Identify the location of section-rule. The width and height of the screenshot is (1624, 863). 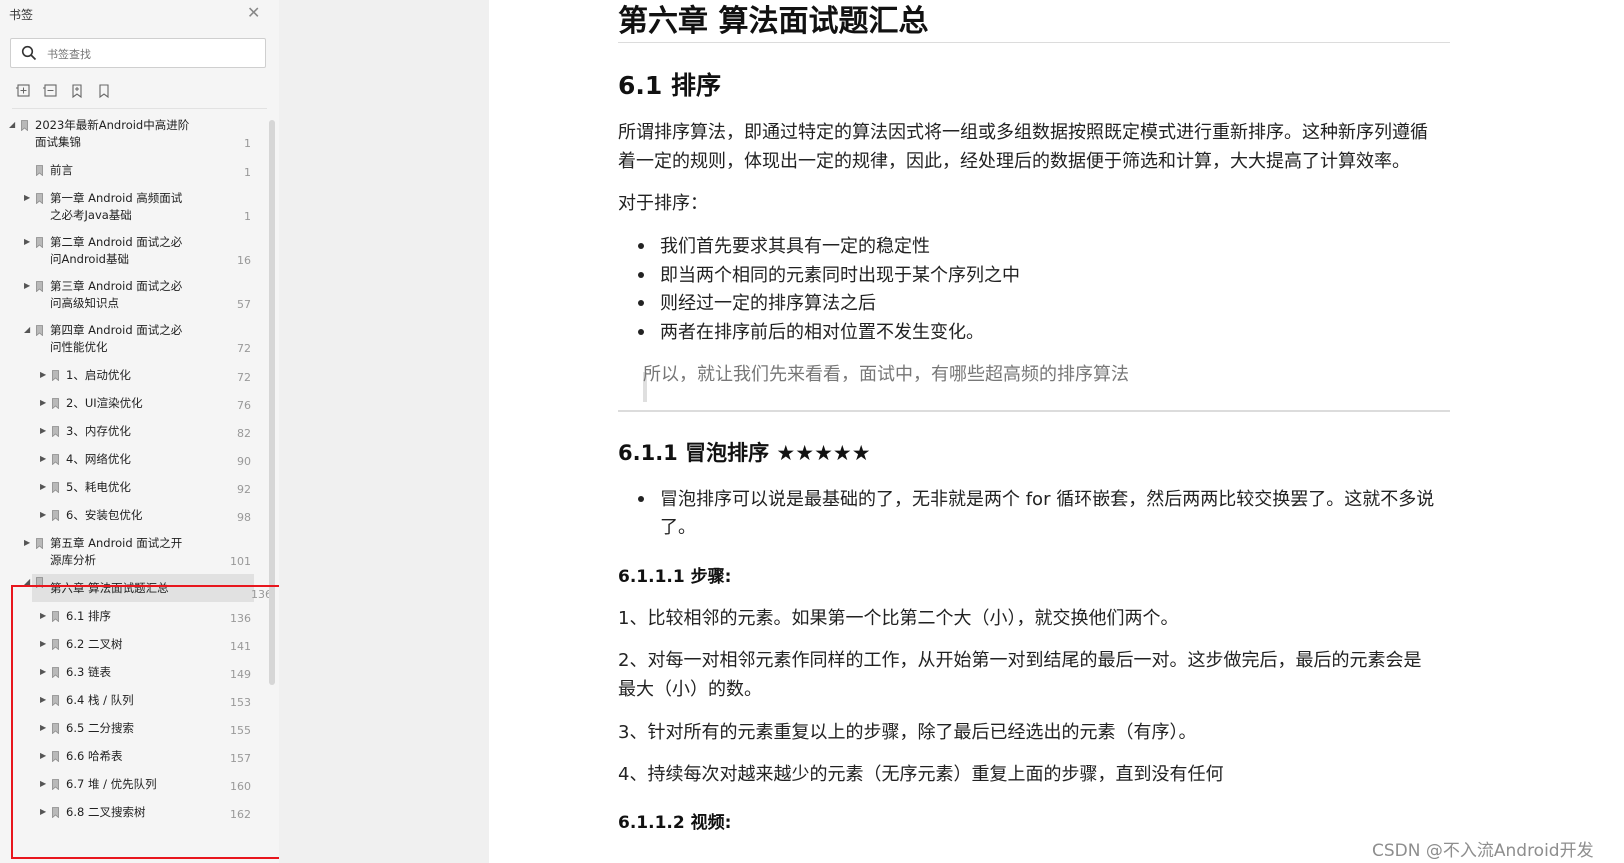
(1034, 411).